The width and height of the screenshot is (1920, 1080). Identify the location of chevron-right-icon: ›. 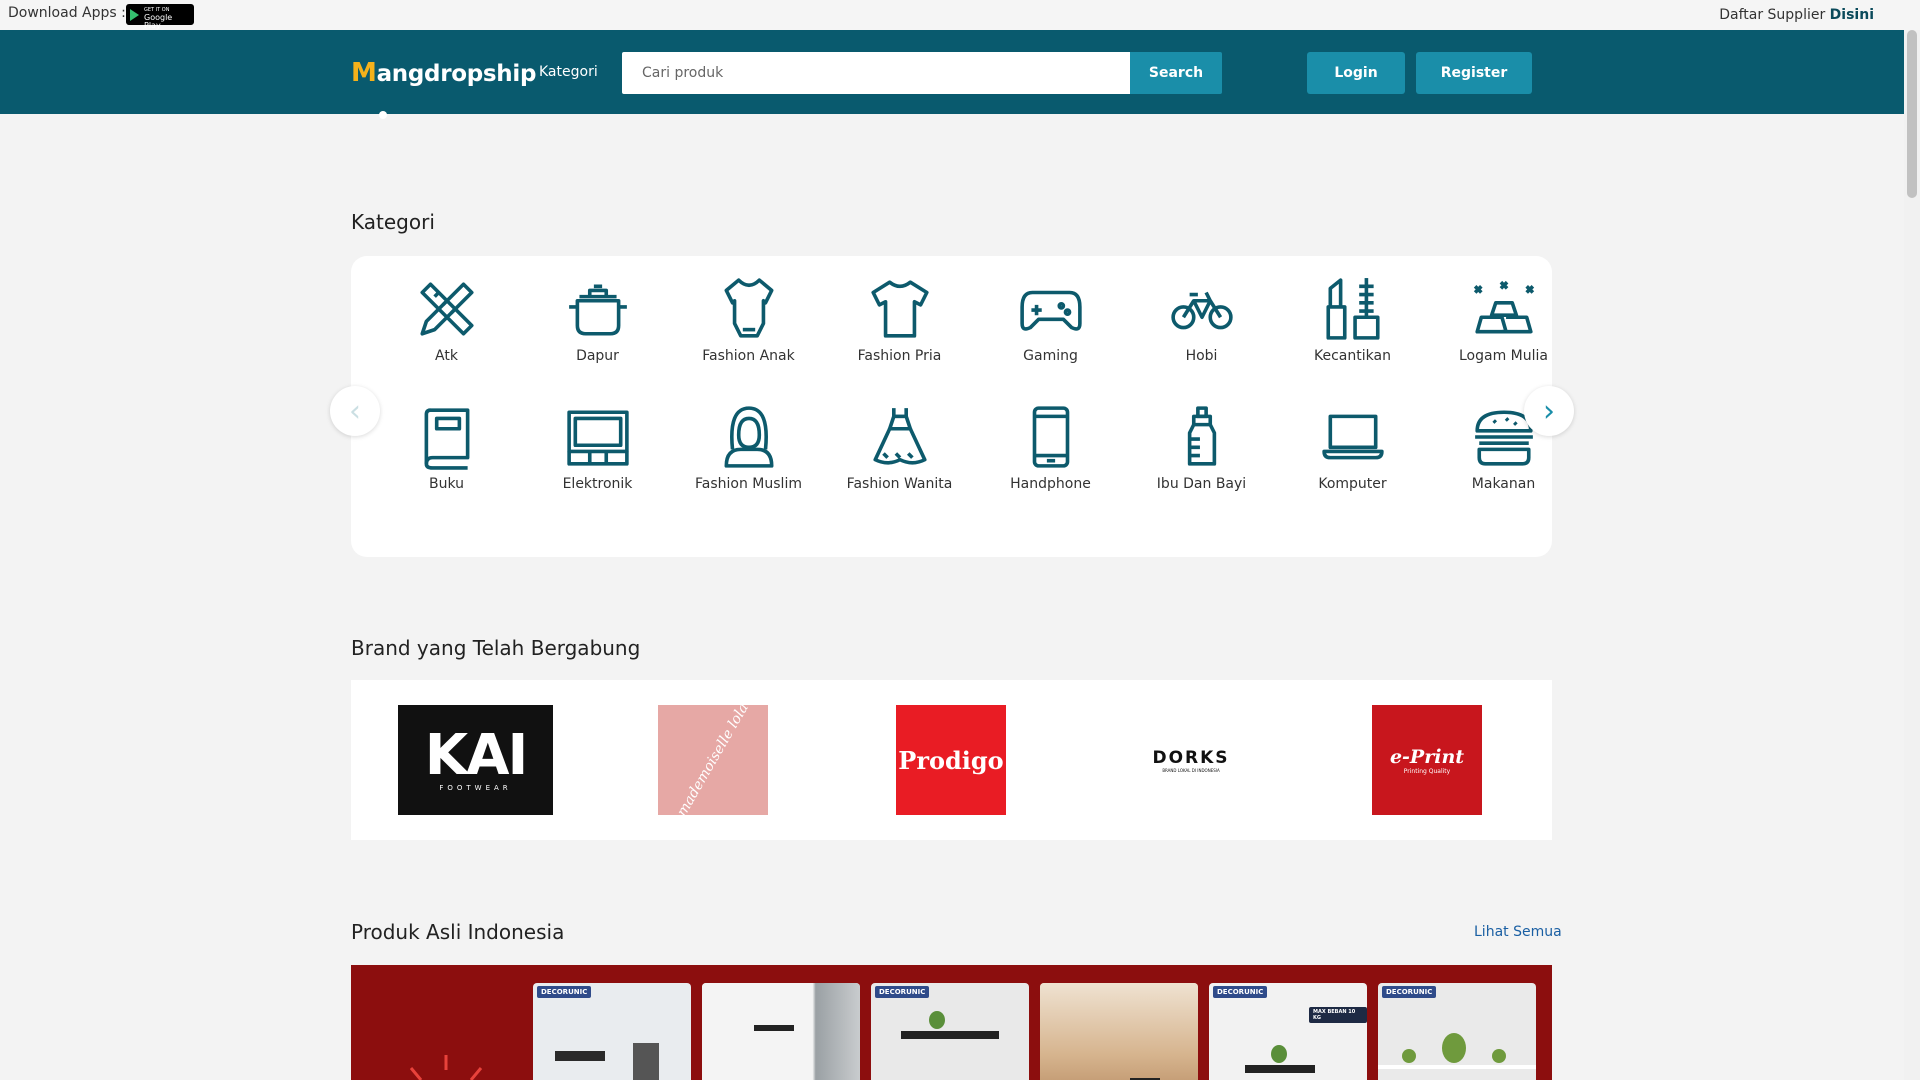
(1549, 411).